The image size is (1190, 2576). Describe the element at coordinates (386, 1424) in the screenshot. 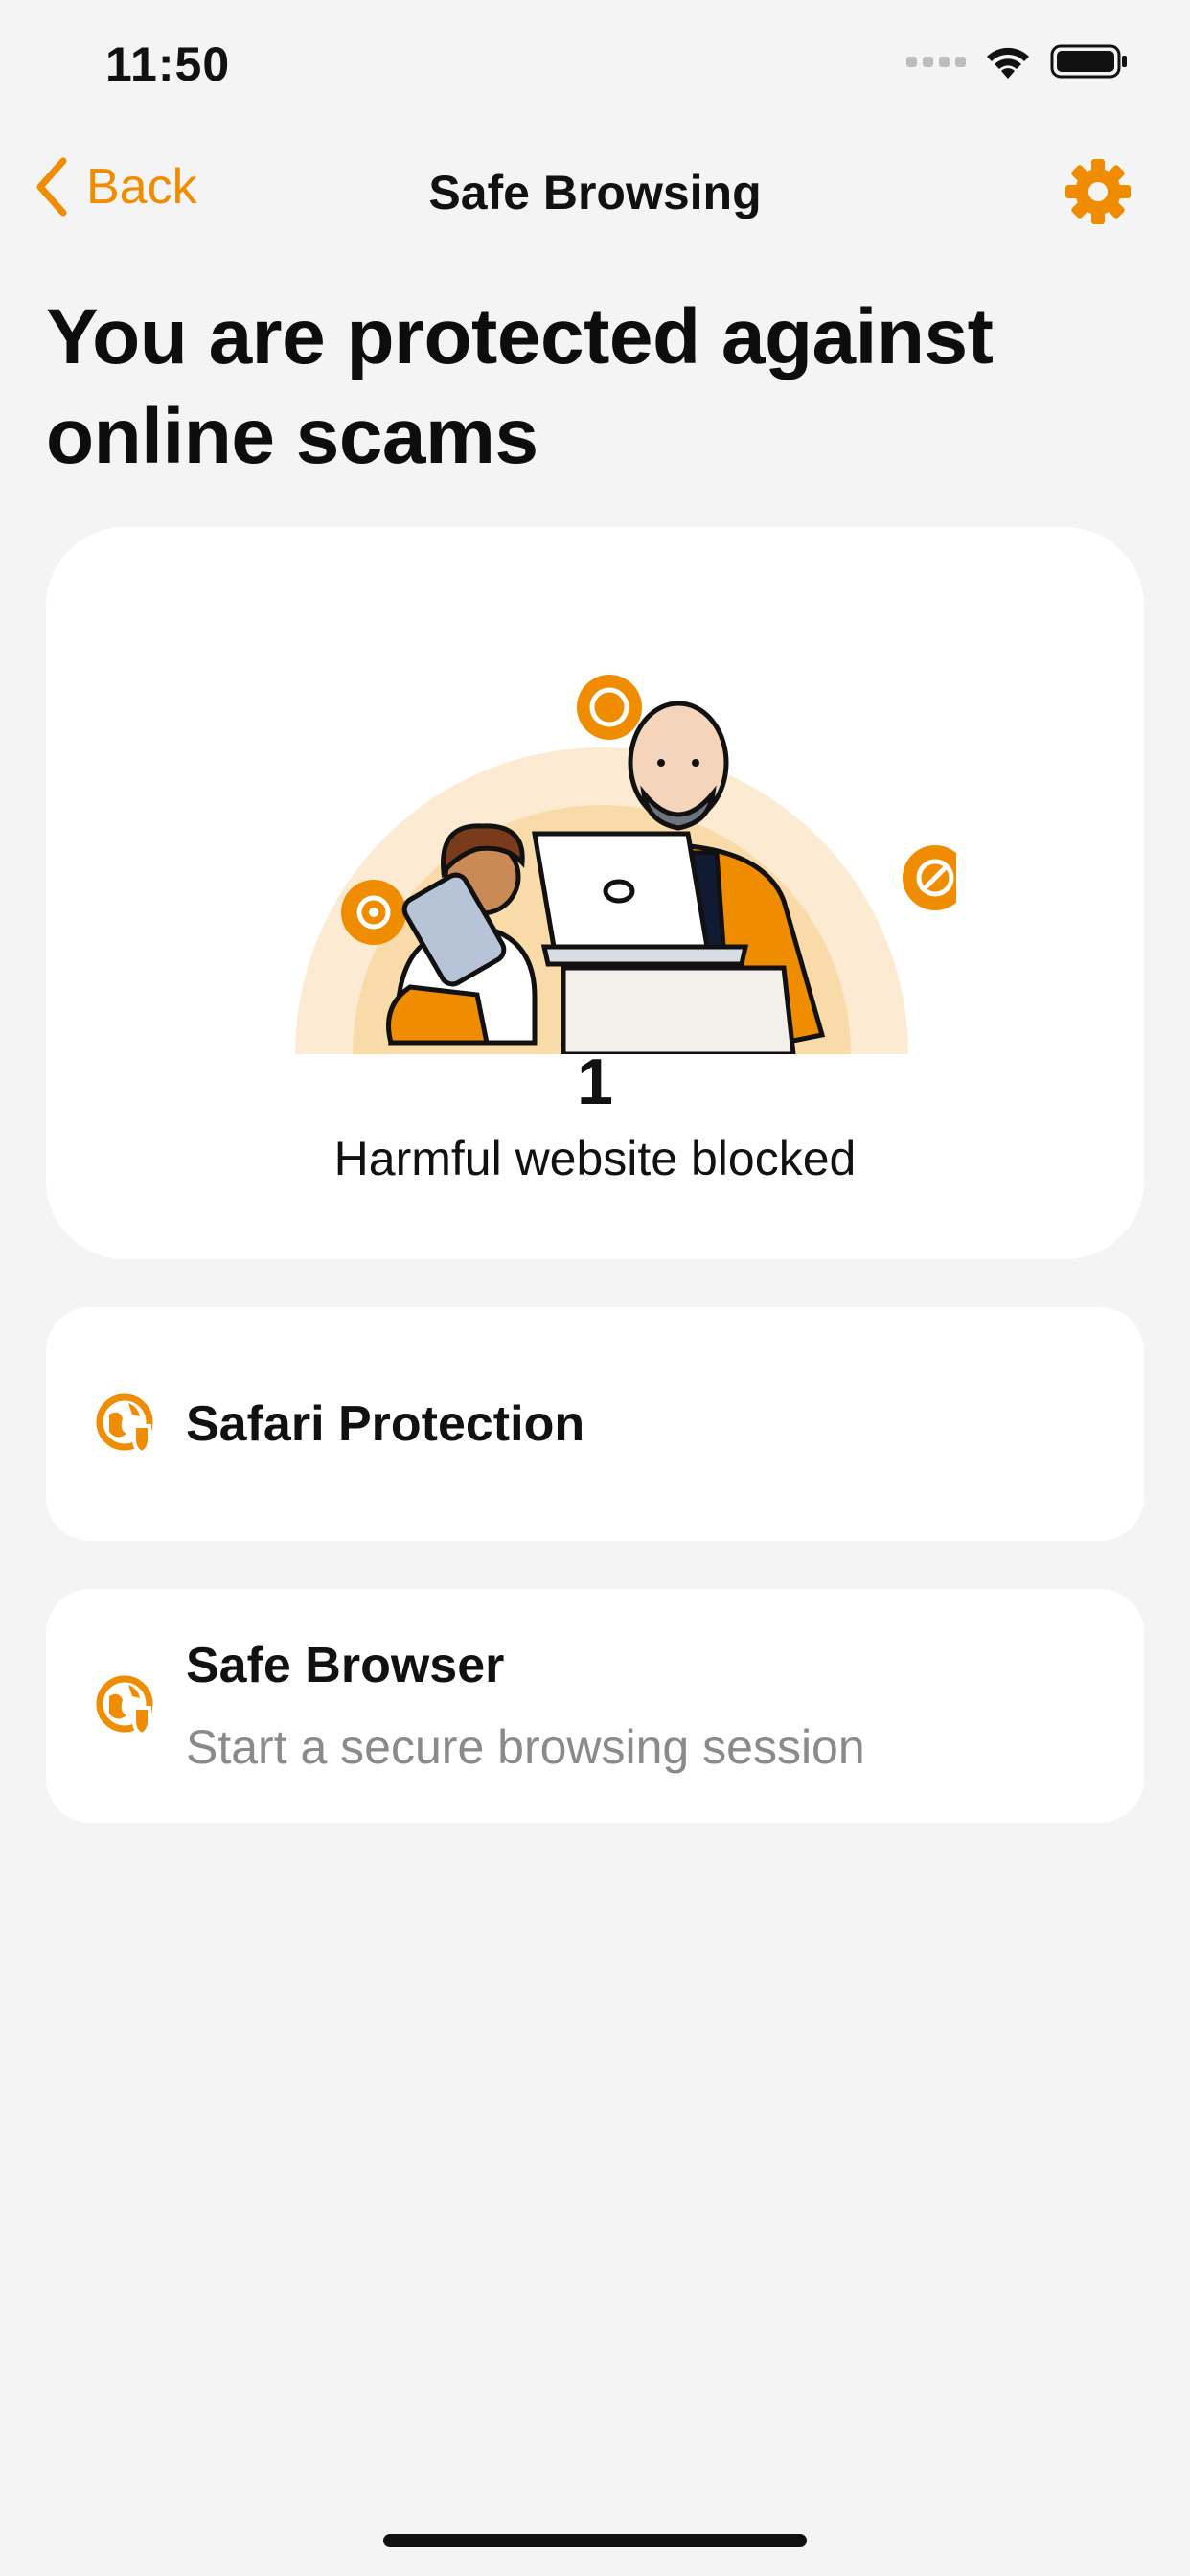

I see `safari-protection-title: Safari Protection` at that location.